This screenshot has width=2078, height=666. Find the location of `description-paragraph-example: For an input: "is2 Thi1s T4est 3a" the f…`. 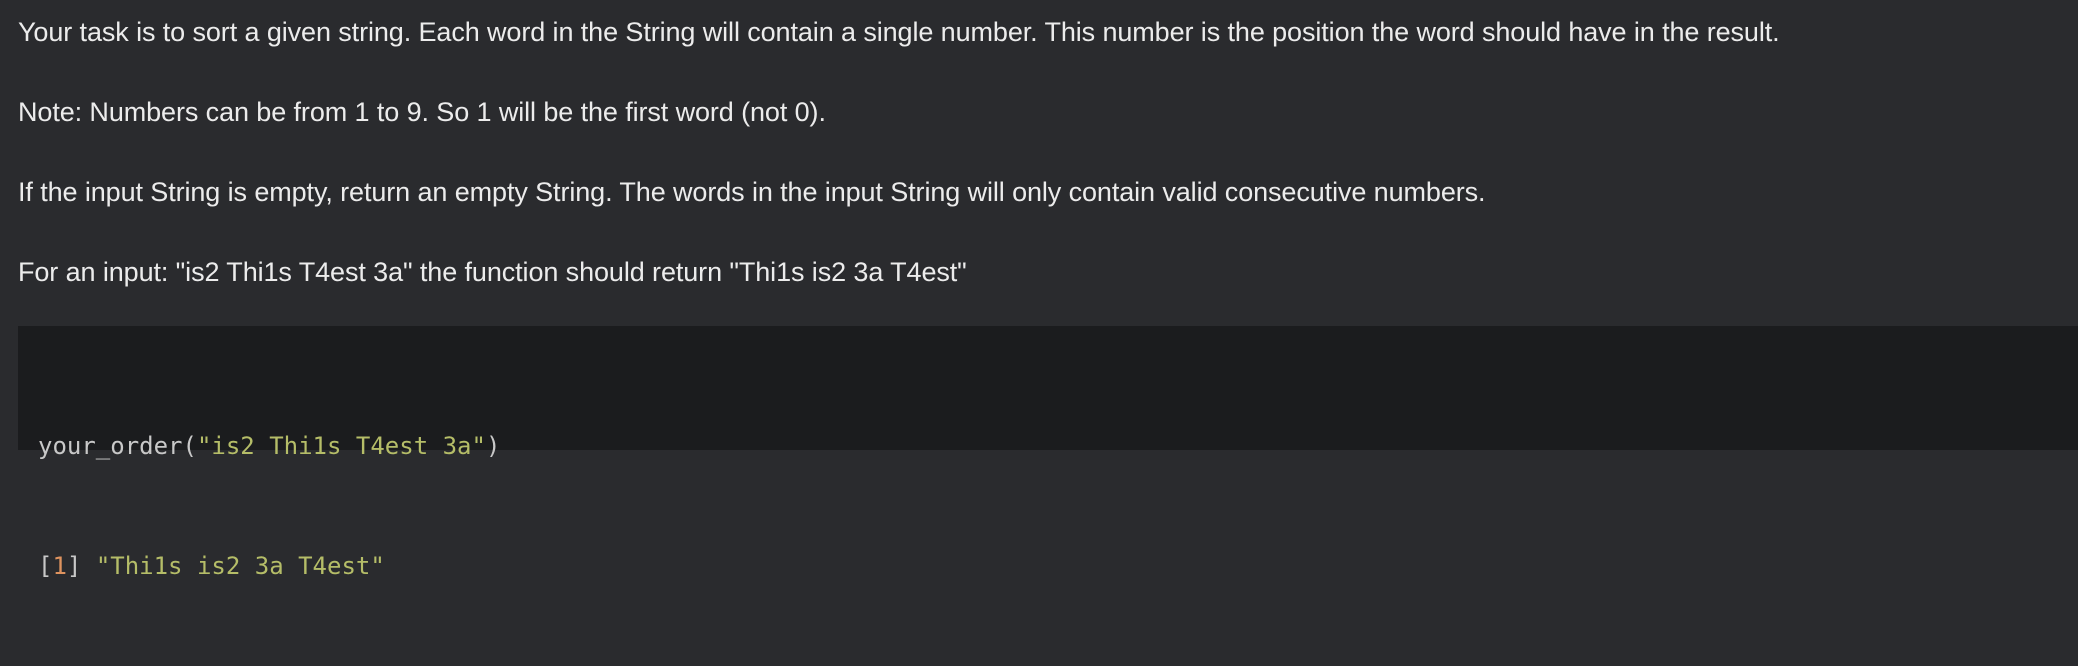

description-paragraph-example: For an input: "is2 Thi1s T4est 3a" the f… is located at coordinates (492, 272).